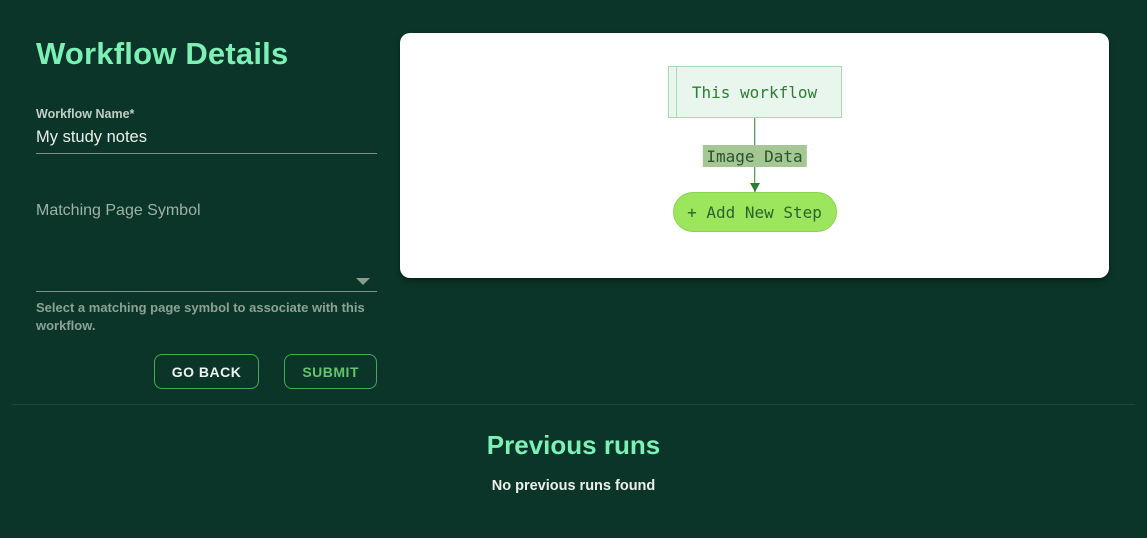 This screenshot has height=538, width=1147. I want to click on go-back-button: GO BACK, so click(206, 371).